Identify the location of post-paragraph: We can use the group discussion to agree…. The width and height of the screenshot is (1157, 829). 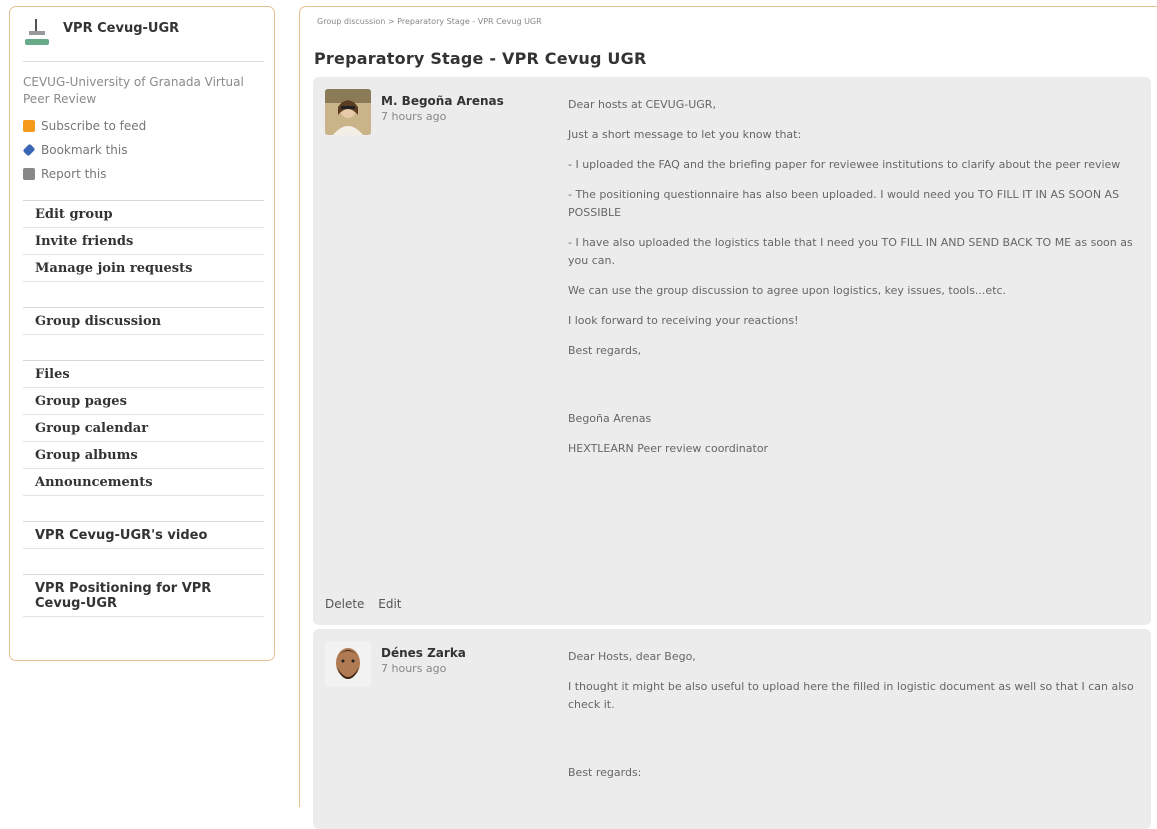
(787, 290).